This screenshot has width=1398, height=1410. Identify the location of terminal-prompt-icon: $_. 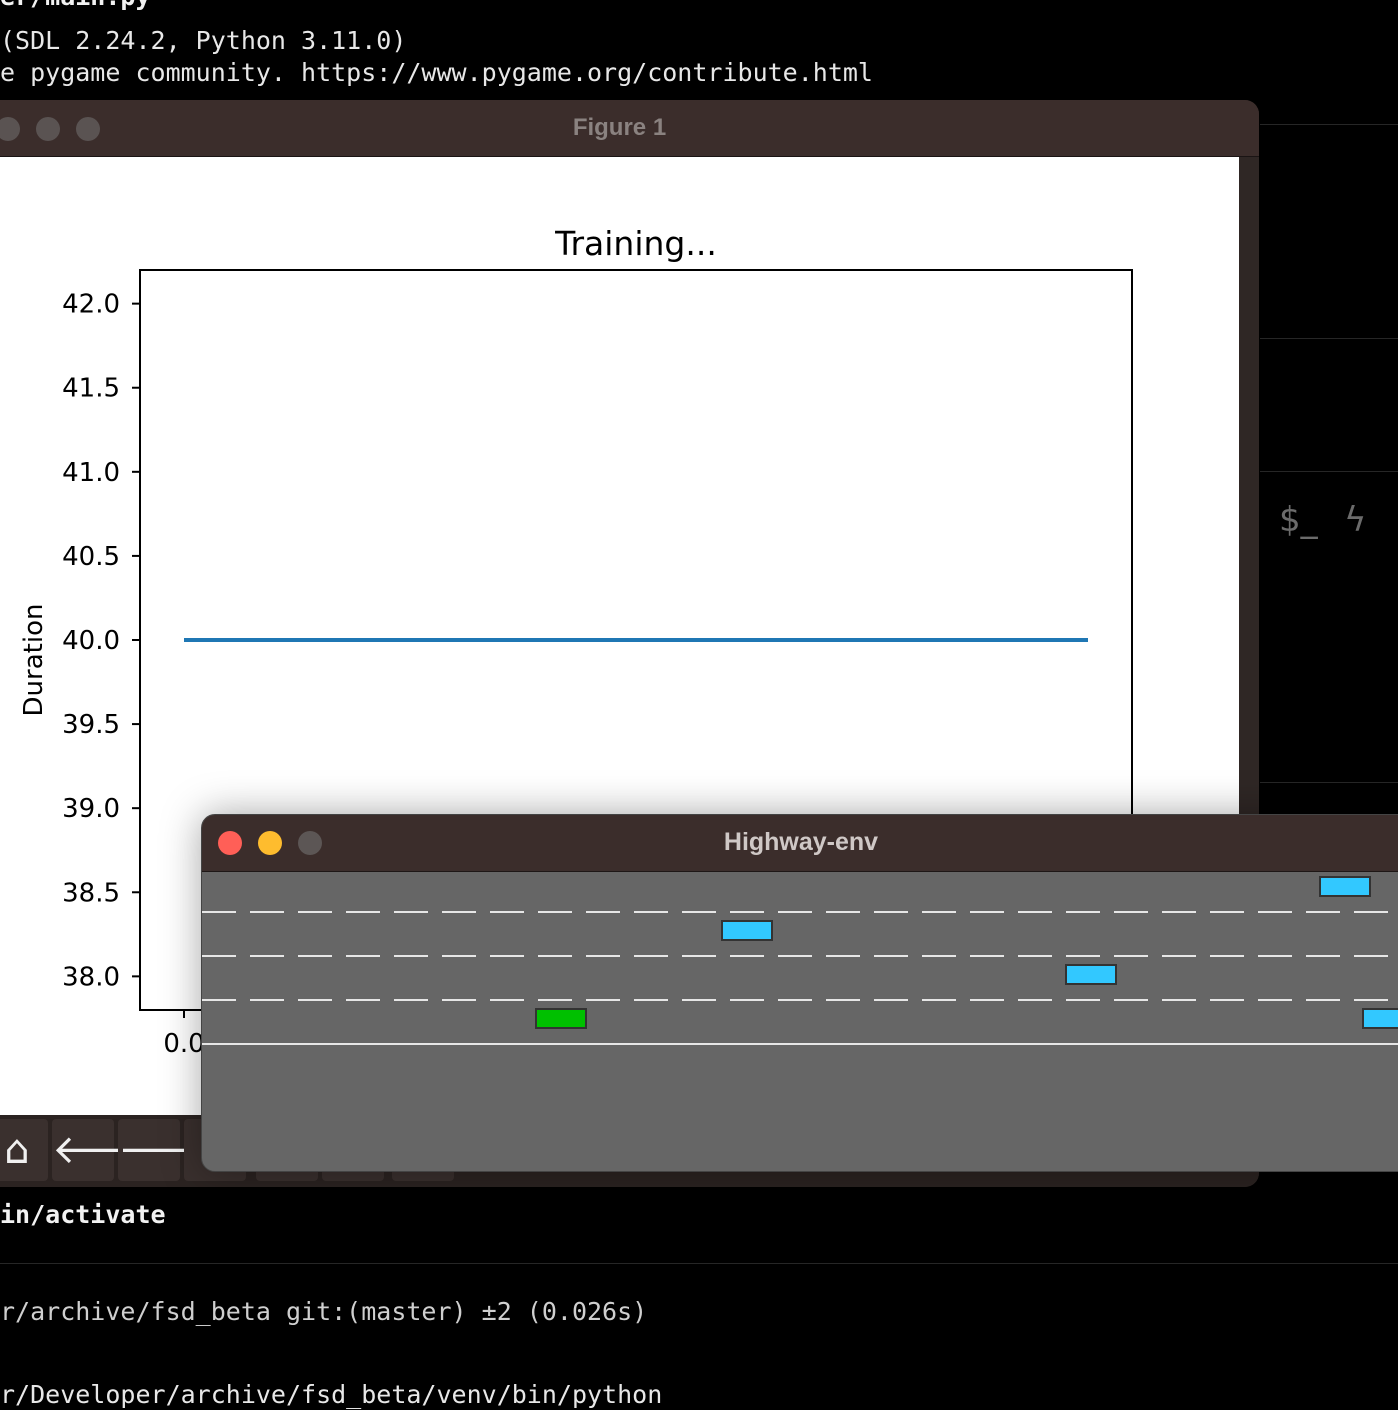
(1298, 520).